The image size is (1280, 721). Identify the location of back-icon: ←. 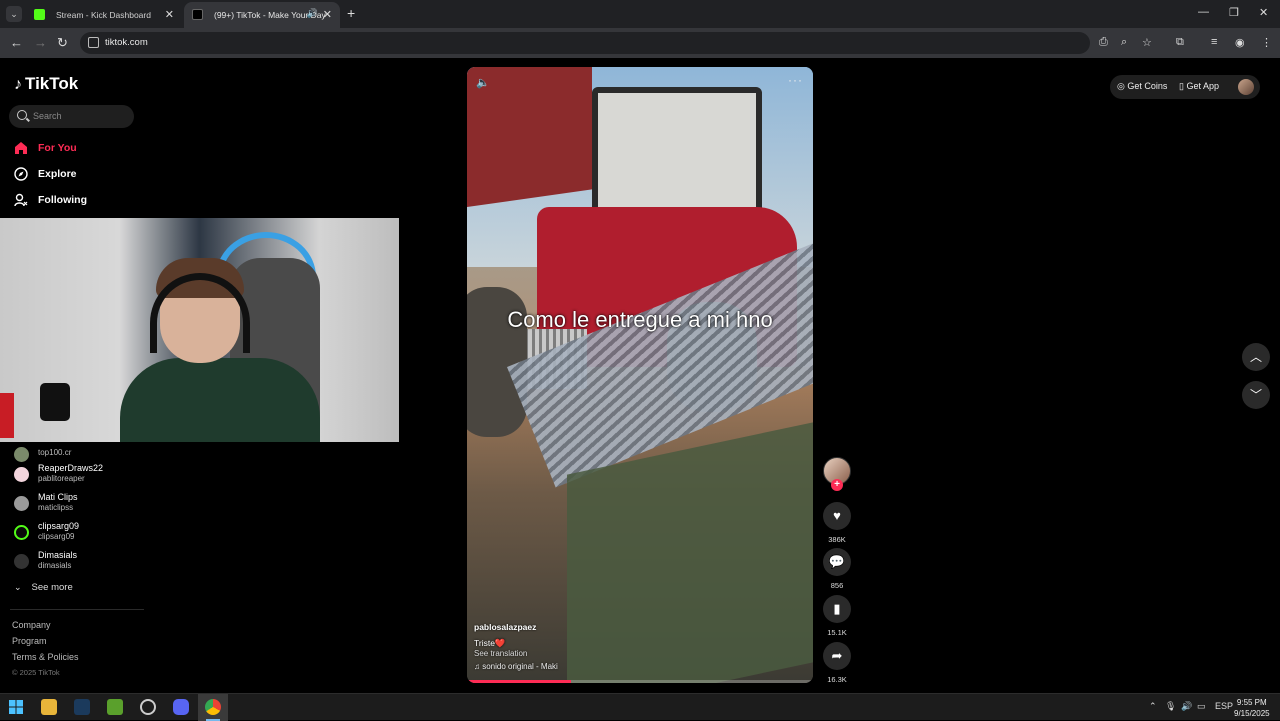
(16, 42).